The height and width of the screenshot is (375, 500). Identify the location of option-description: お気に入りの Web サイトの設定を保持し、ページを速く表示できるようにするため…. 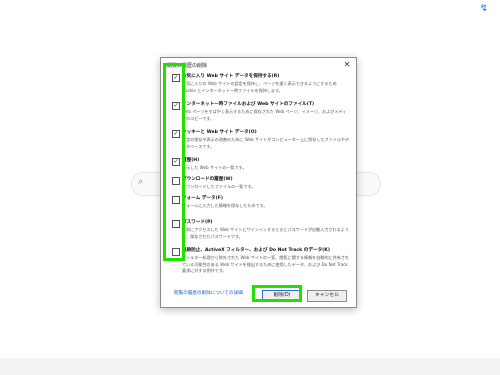
(259, 87).